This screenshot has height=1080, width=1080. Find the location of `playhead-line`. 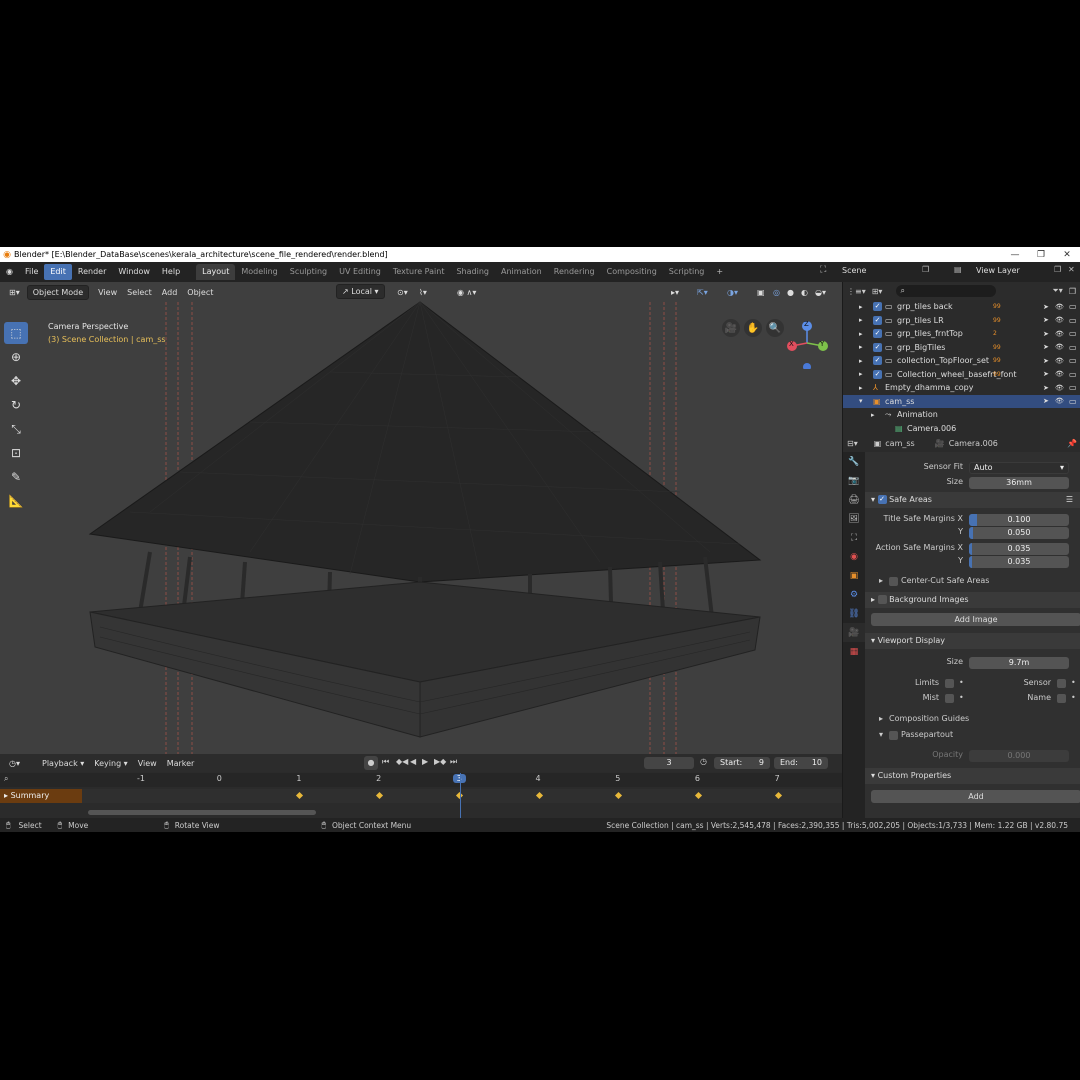

playhead-line is located at coordinates (460, 795).